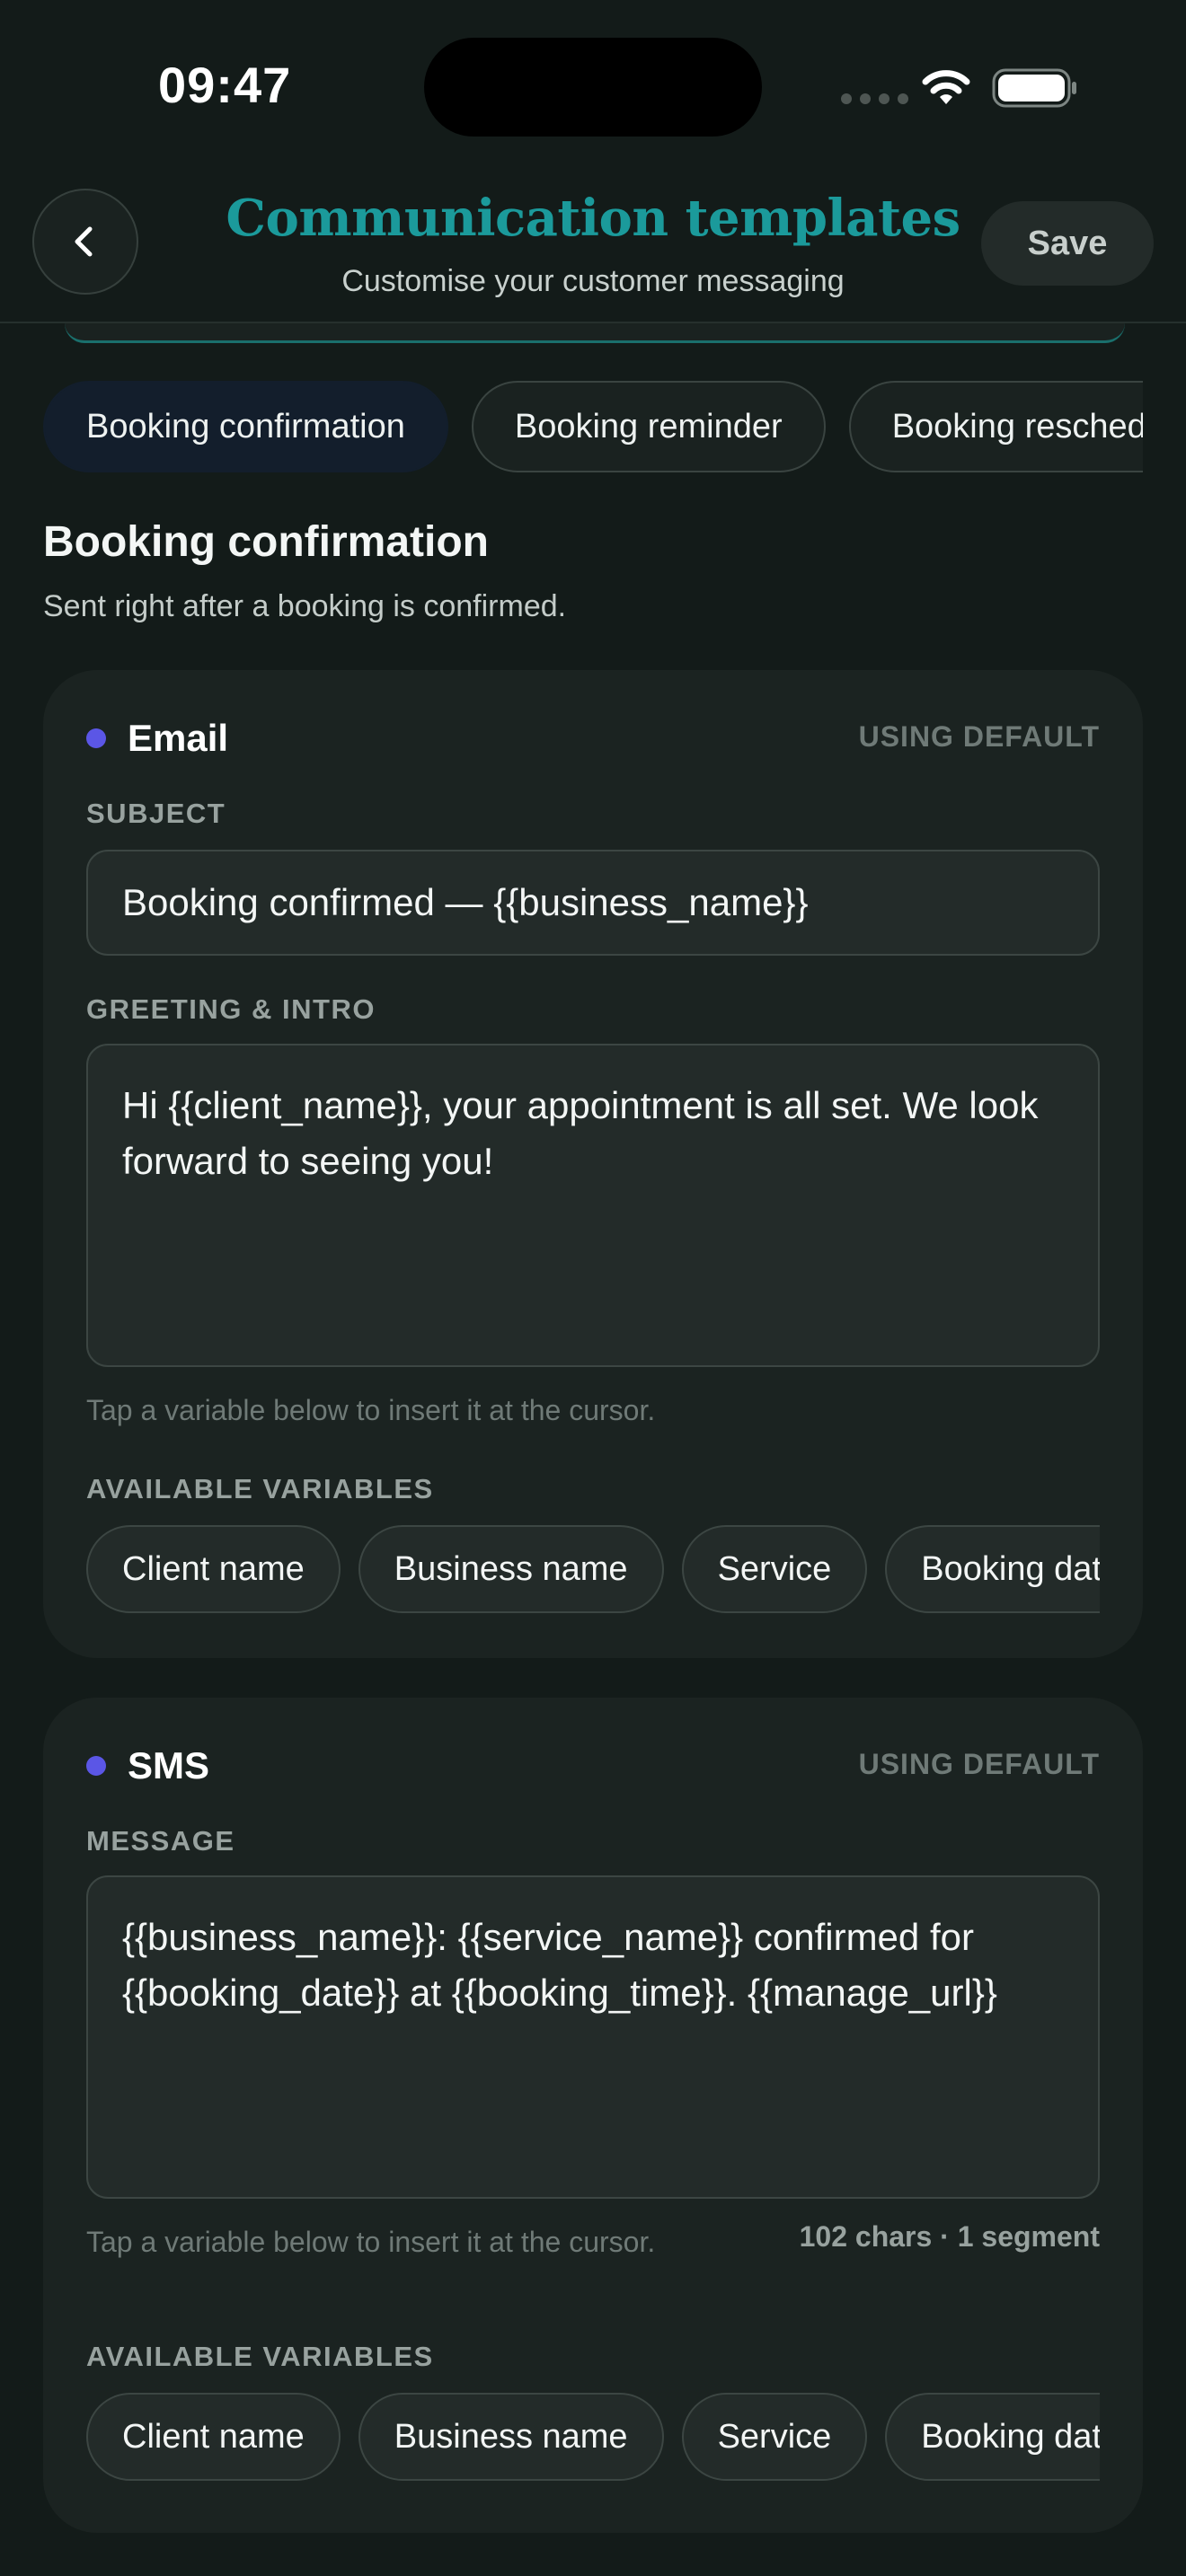 The height and width of the screenshot is (2576, 1186). What do you see at coordinates (874, 98) in the screenshot?
I see `cellular-signal-icon` at bounding box center [874, 98].